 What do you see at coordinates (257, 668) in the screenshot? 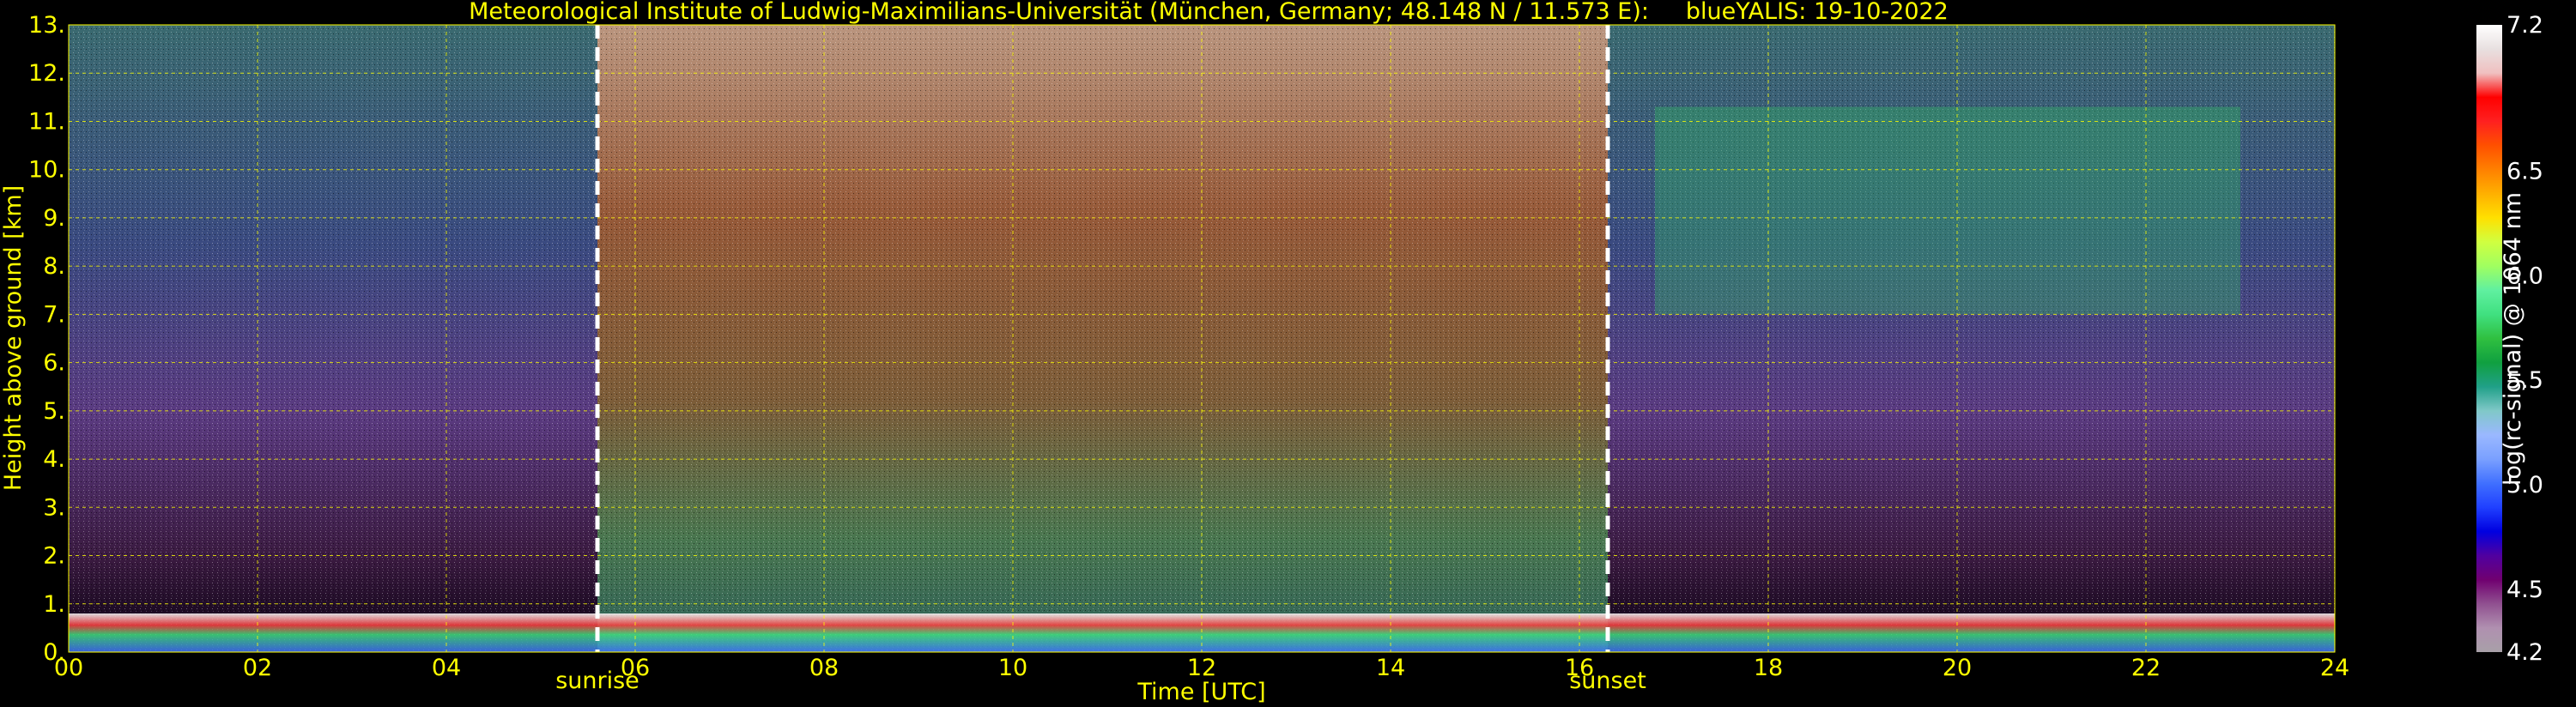
I see `x-tick-label: 02` at bounding box center [257, 668].